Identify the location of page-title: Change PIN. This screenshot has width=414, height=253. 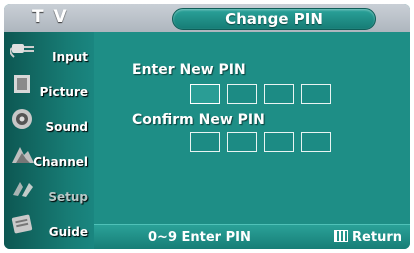
(274, 19).